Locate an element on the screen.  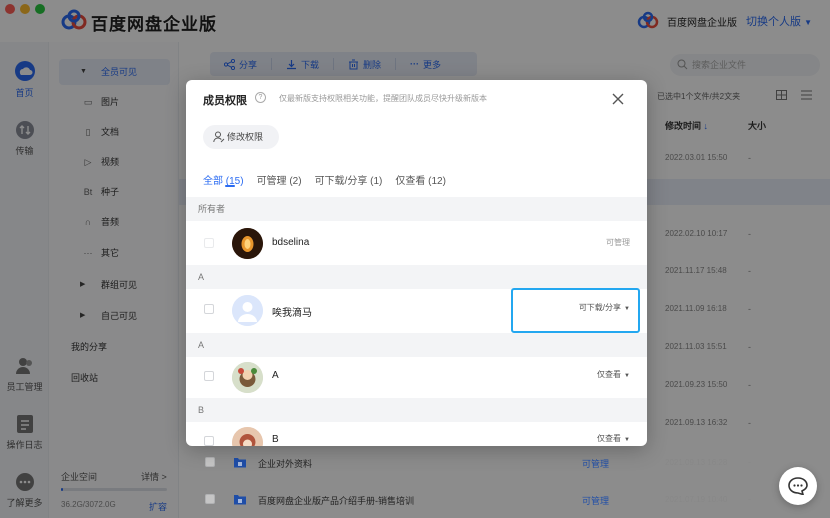
lantern-avatar-icon is located at coordinates (247, 243).